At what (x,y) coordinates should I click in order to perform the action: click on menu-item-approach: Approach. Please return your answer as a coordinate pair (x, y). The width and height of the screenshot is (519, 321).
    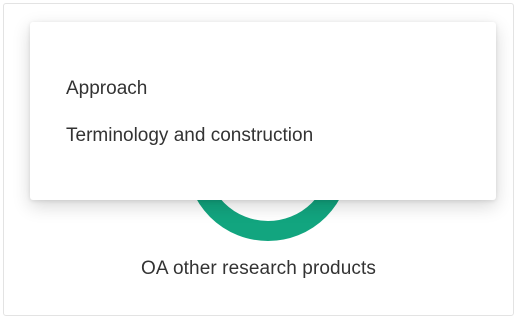
    Looking at the image, I should click on (106, 89).